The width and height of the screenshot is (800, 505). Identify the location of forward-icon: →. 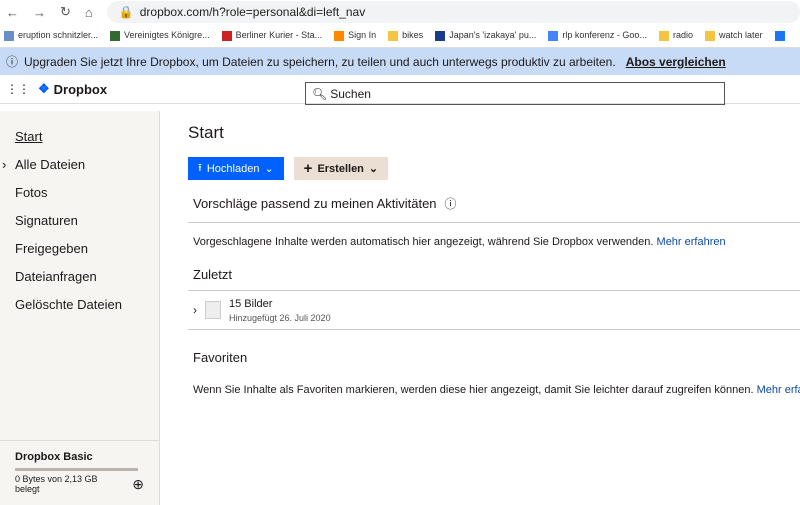
(39, 12).